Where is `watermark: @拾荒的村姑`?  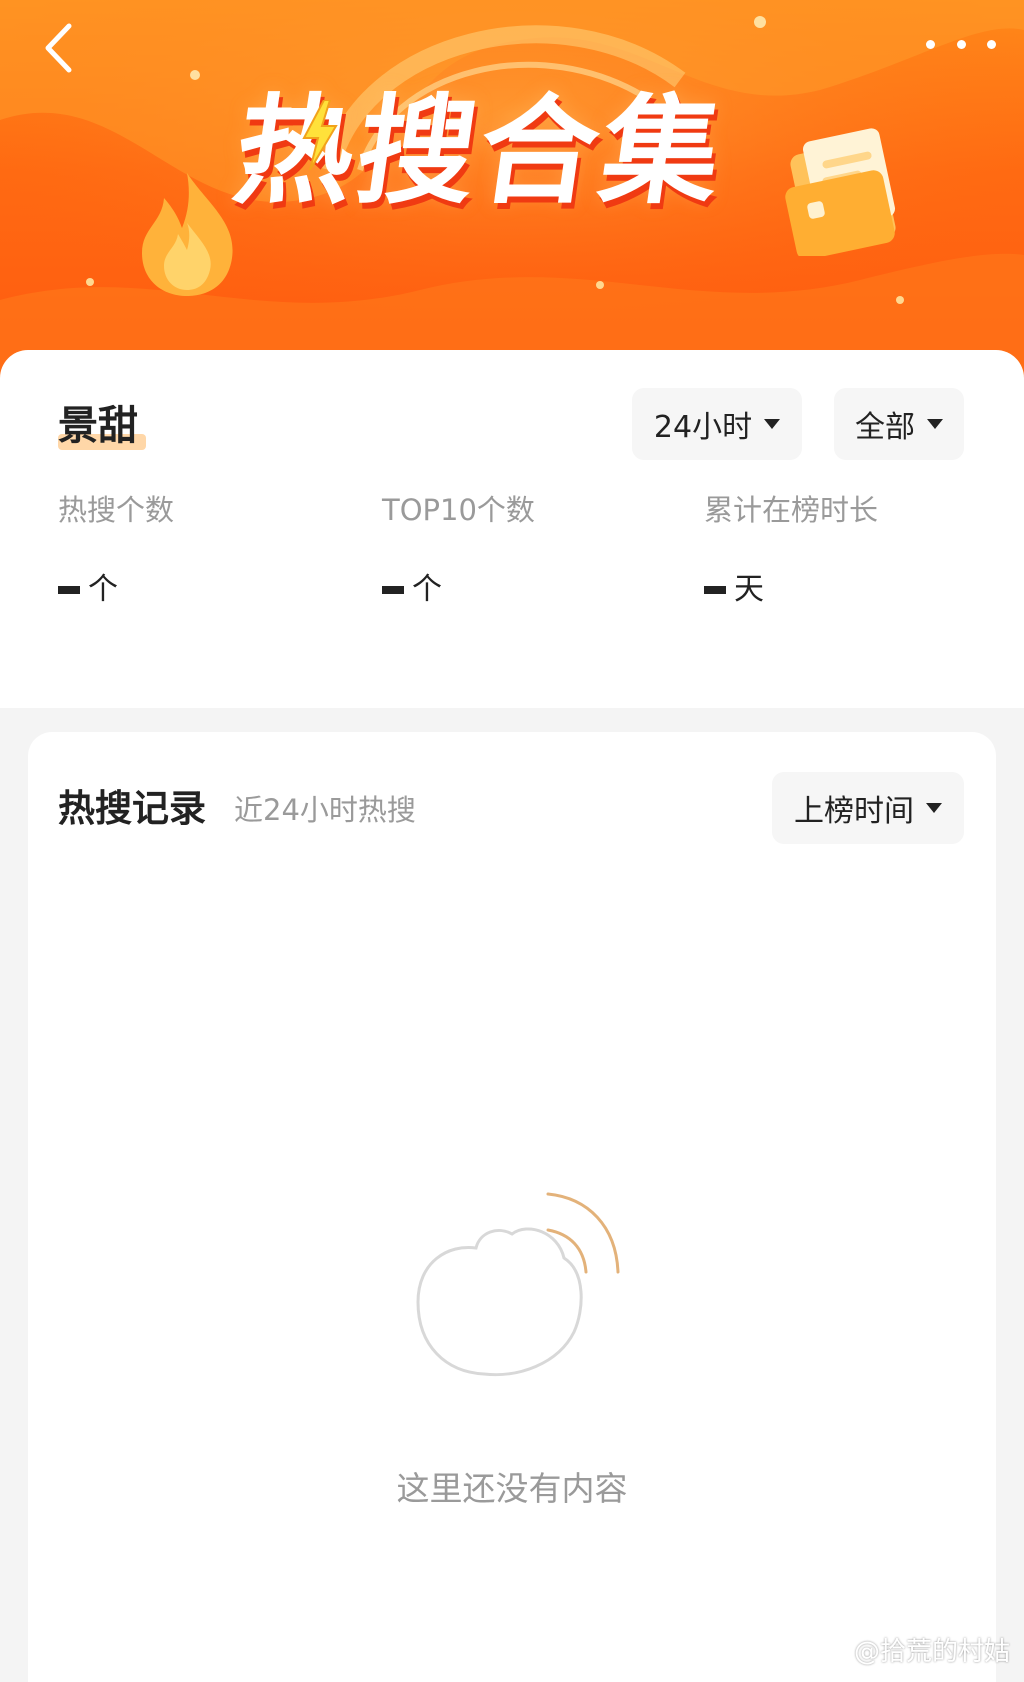 watermark: @拾荒的村姑 is located at coordinates (912, 1649).